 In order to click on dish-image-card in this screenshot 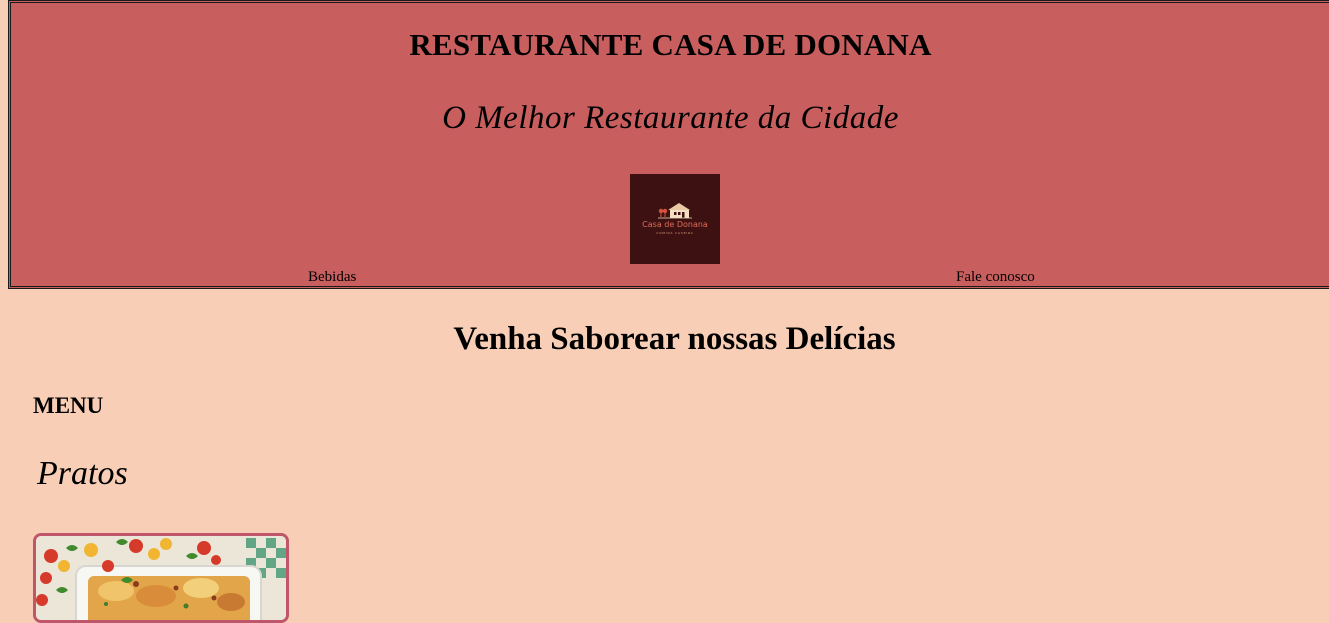, I will do `click(161, 578)`.